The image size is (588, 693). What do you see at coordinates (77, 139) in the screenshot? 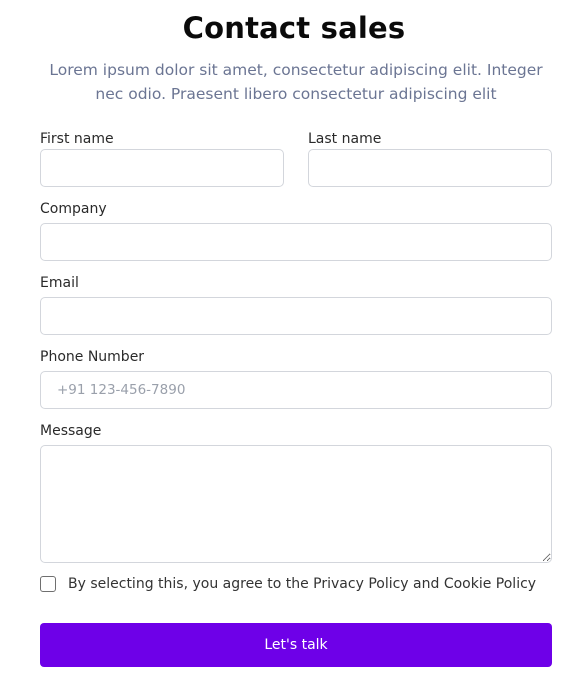
I see `first-name-label: First name` at bounding box center [77, 139].